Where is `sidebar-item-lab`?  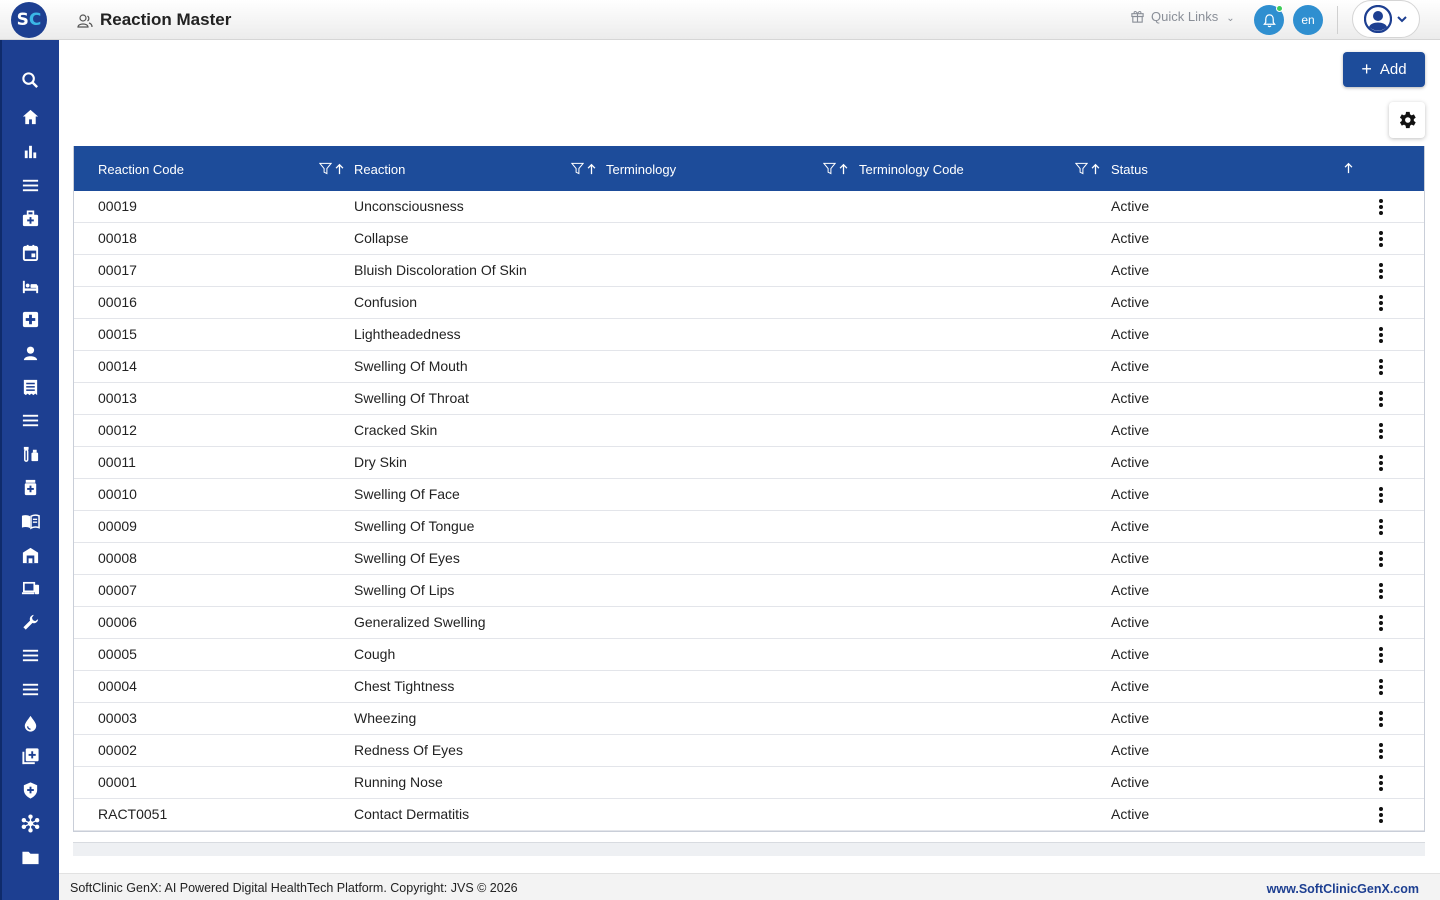
sidebar-item-lab is located at coordinates (30, 454).